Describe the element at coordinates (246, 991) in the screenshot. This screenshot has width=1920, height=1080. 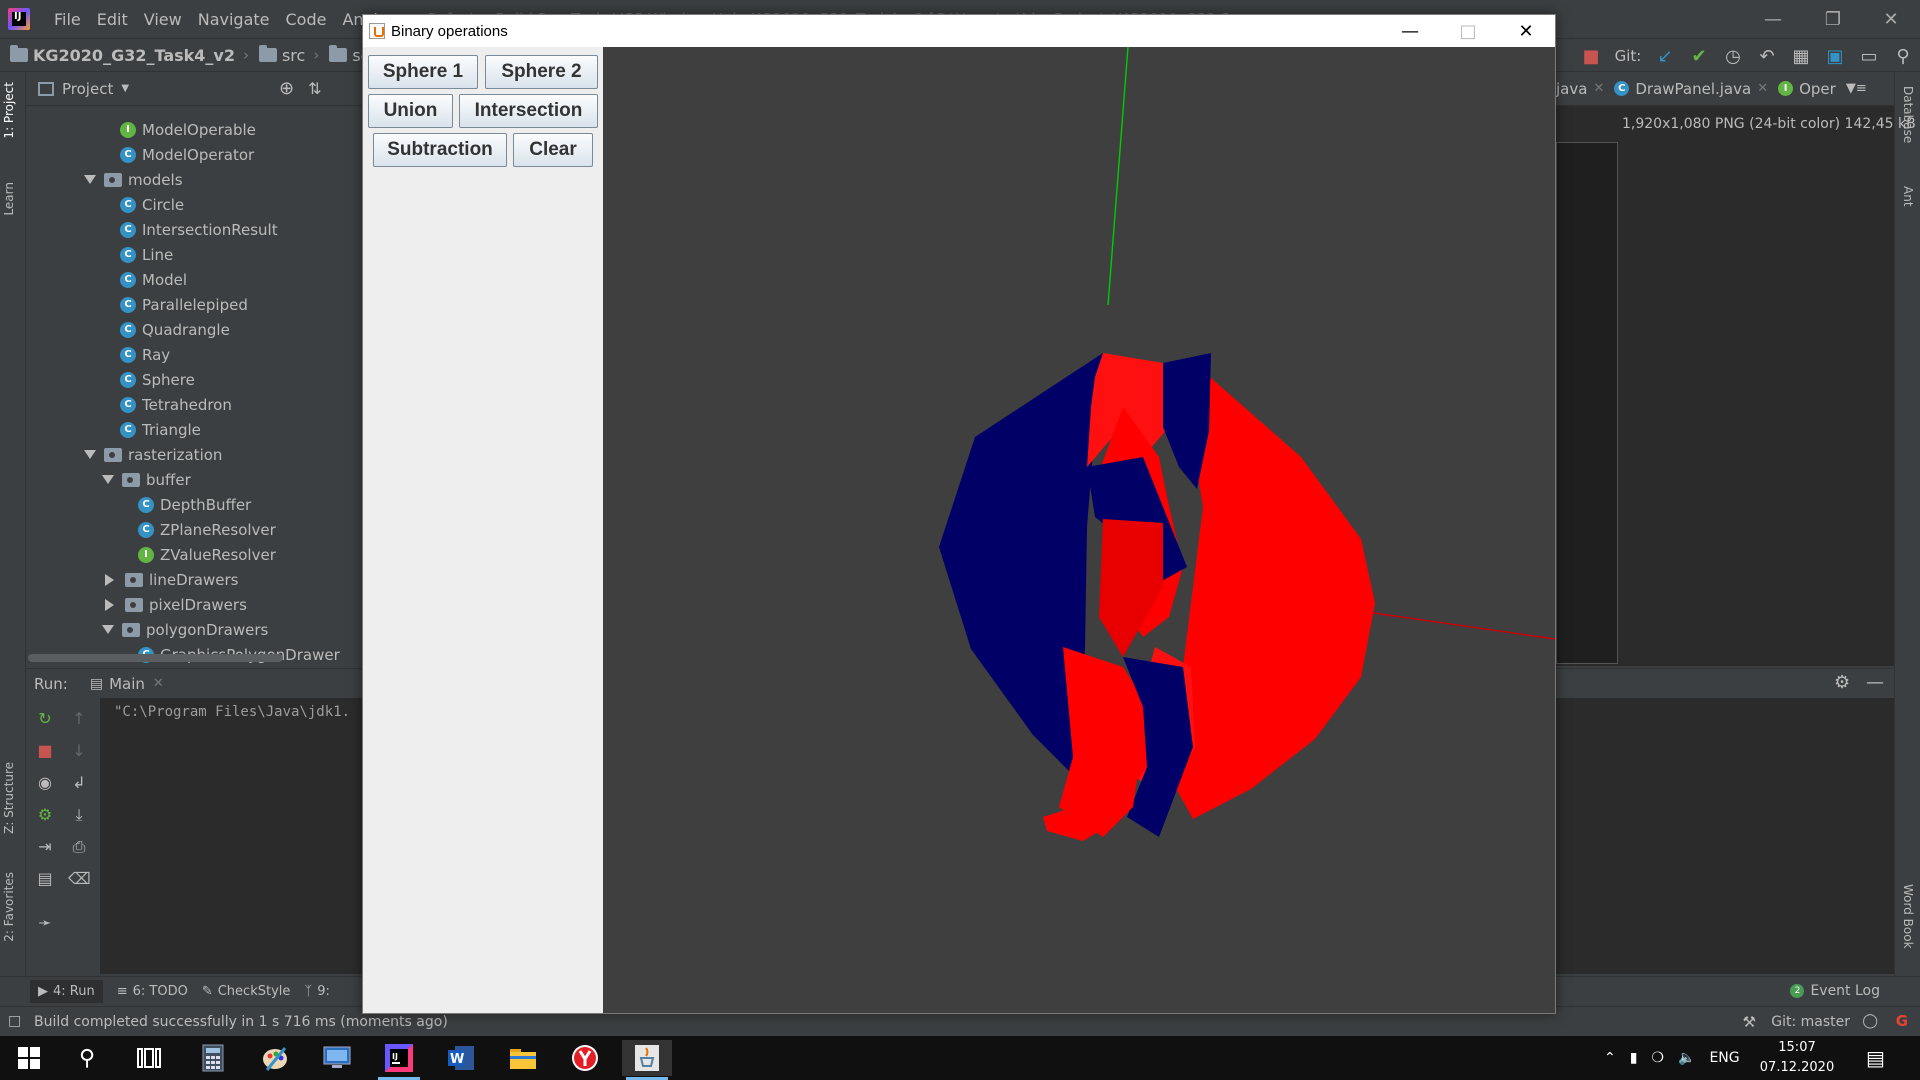
I see `tab-checkstyle: ✎ CheckStyle` at that location.